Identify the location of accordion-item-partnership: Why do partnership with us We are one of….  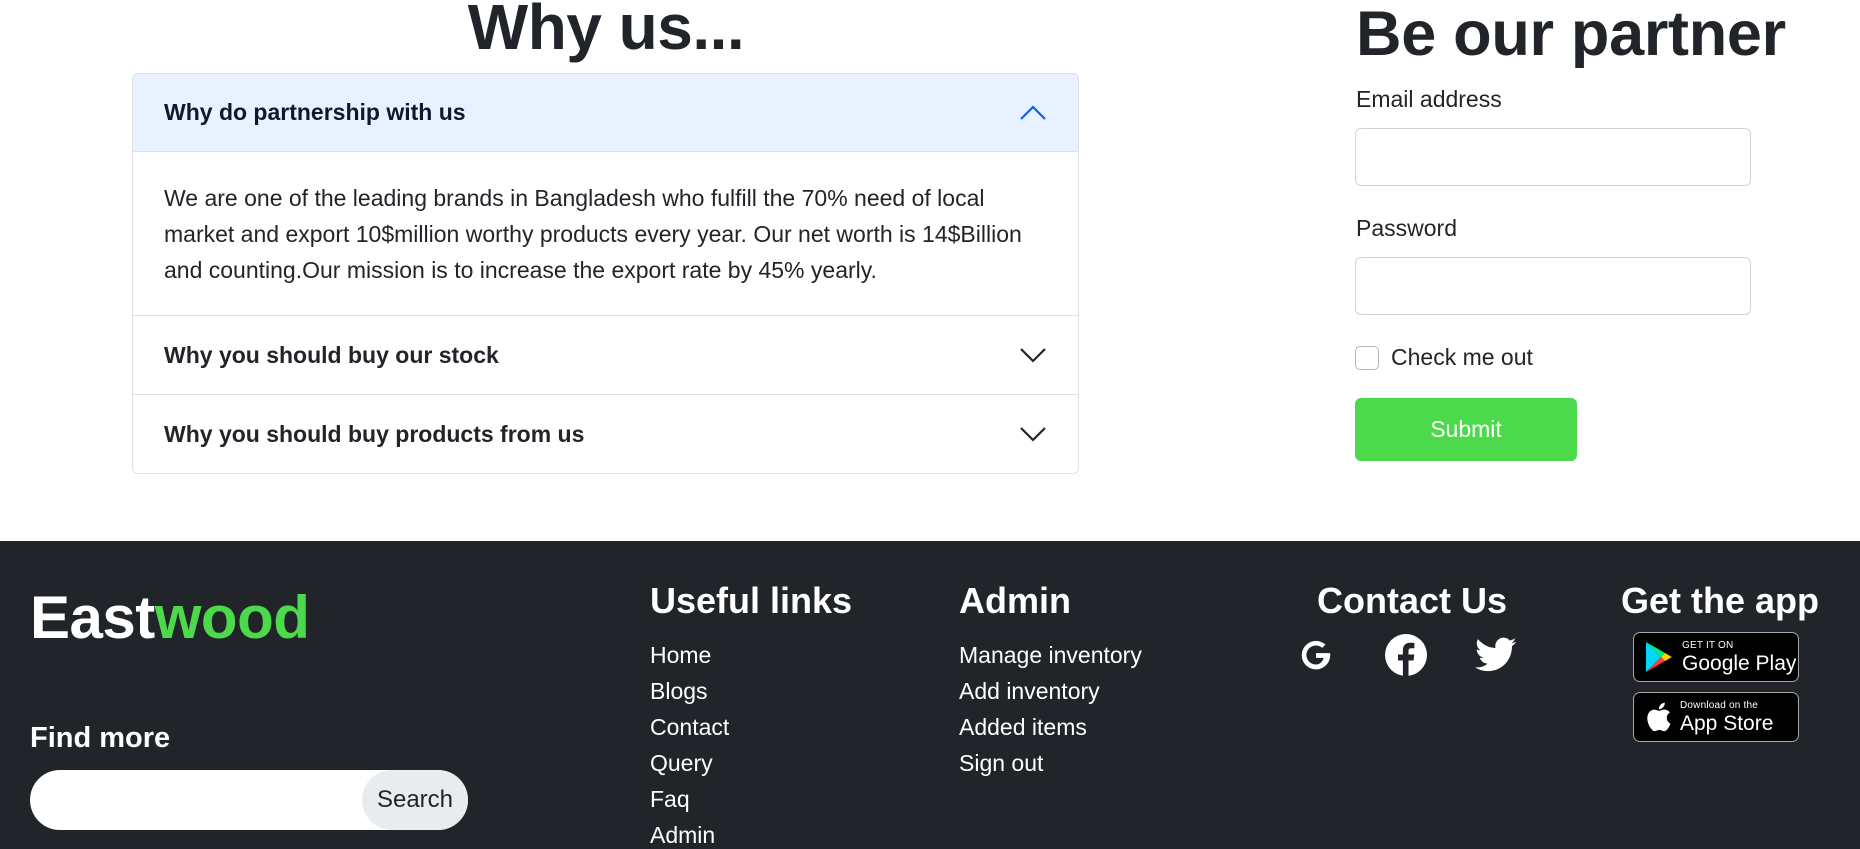
(605, 194).